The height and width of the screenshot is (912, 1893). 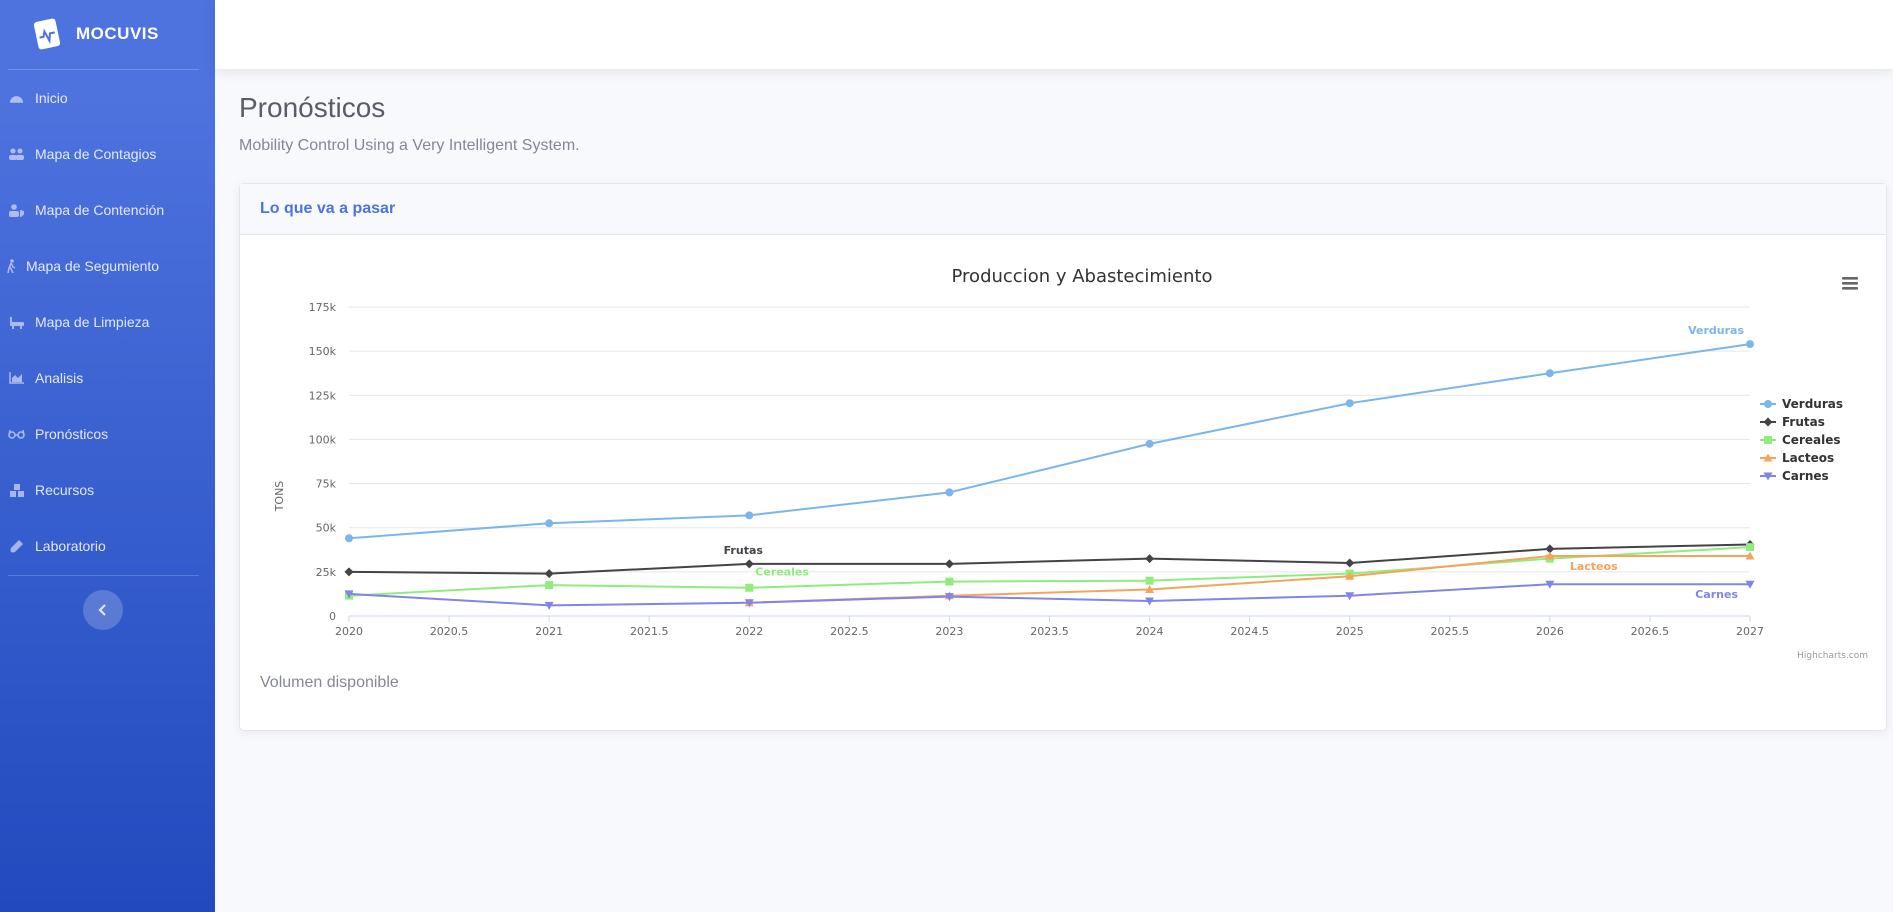 I want to click on x-tick-label: 2023.5, so click(x=1049, y=631).